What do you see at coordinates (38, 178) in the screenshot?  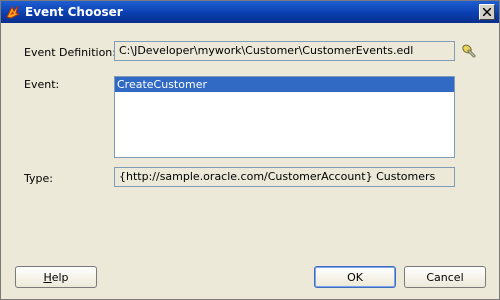 I see `type-label: Type:` at bounding box center [38, 178].